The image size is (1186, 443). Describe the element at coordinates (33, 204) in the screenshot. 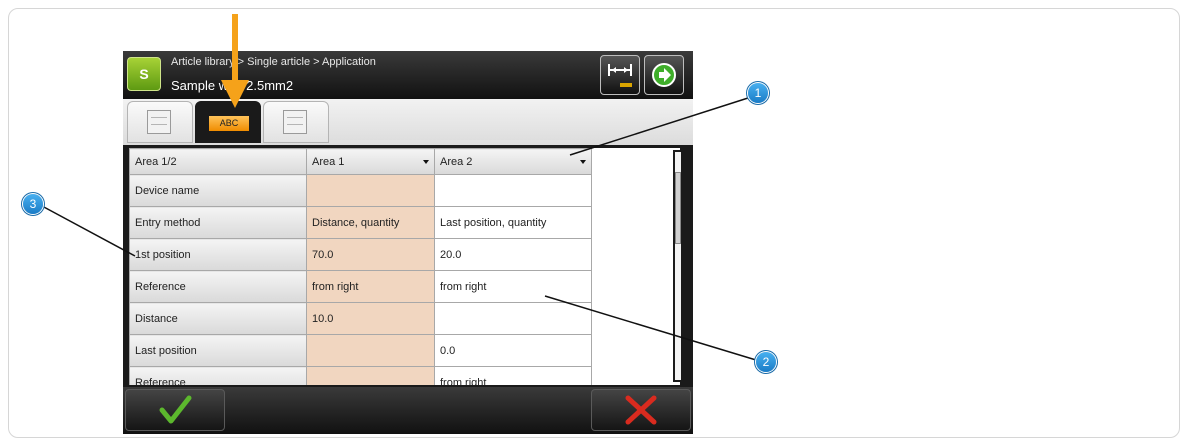

I see `callout-marker-3: 3` at that location.